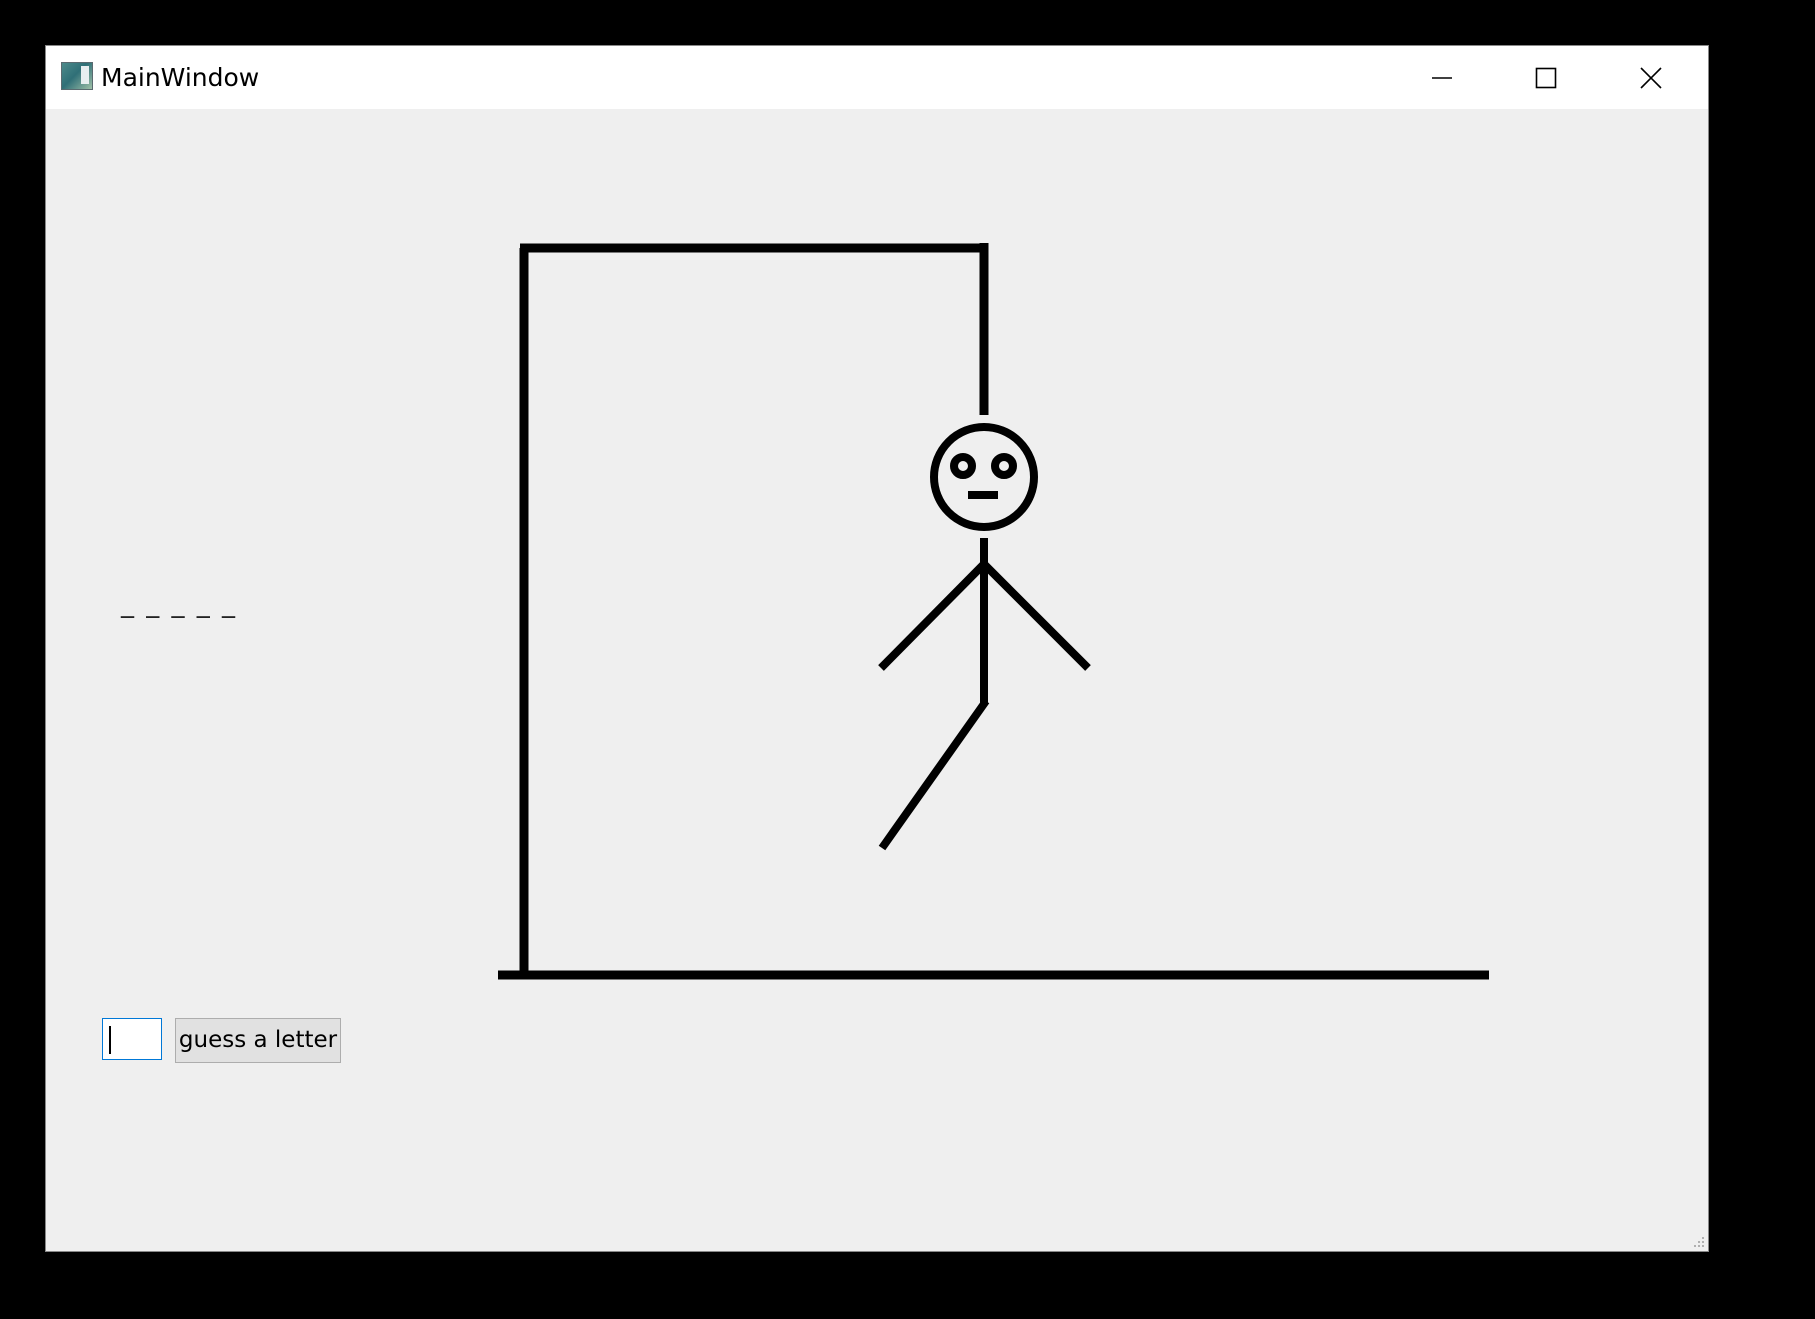  What do you see at coordinates (877, 77) in the screenshot?
I see `title-bar: MainWindow` at bounding box center [877, 77].